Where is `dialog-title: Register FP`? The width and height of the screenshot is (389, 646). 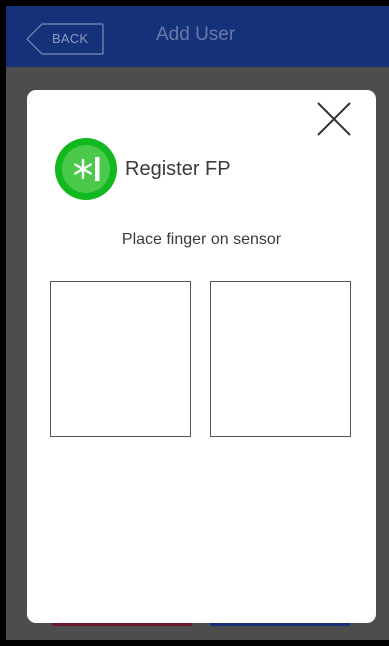 dialog-title: Register FP is located at coordinates (178, 169).